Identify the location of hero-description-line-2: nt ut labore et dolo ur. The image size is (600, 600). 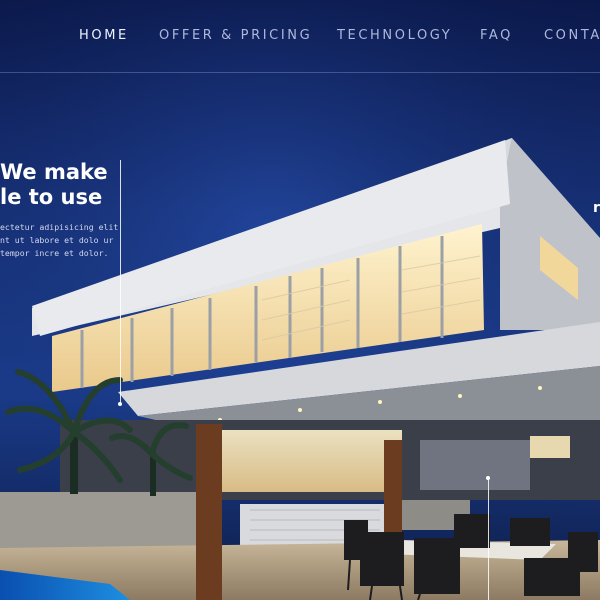
(57, 240).